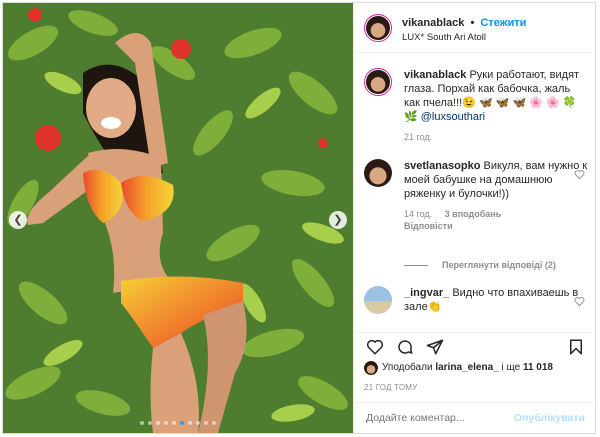 The height and width of the screenshot is (437, 600). I want to click on chevron-right-icon: ❯, so click(338, 220).